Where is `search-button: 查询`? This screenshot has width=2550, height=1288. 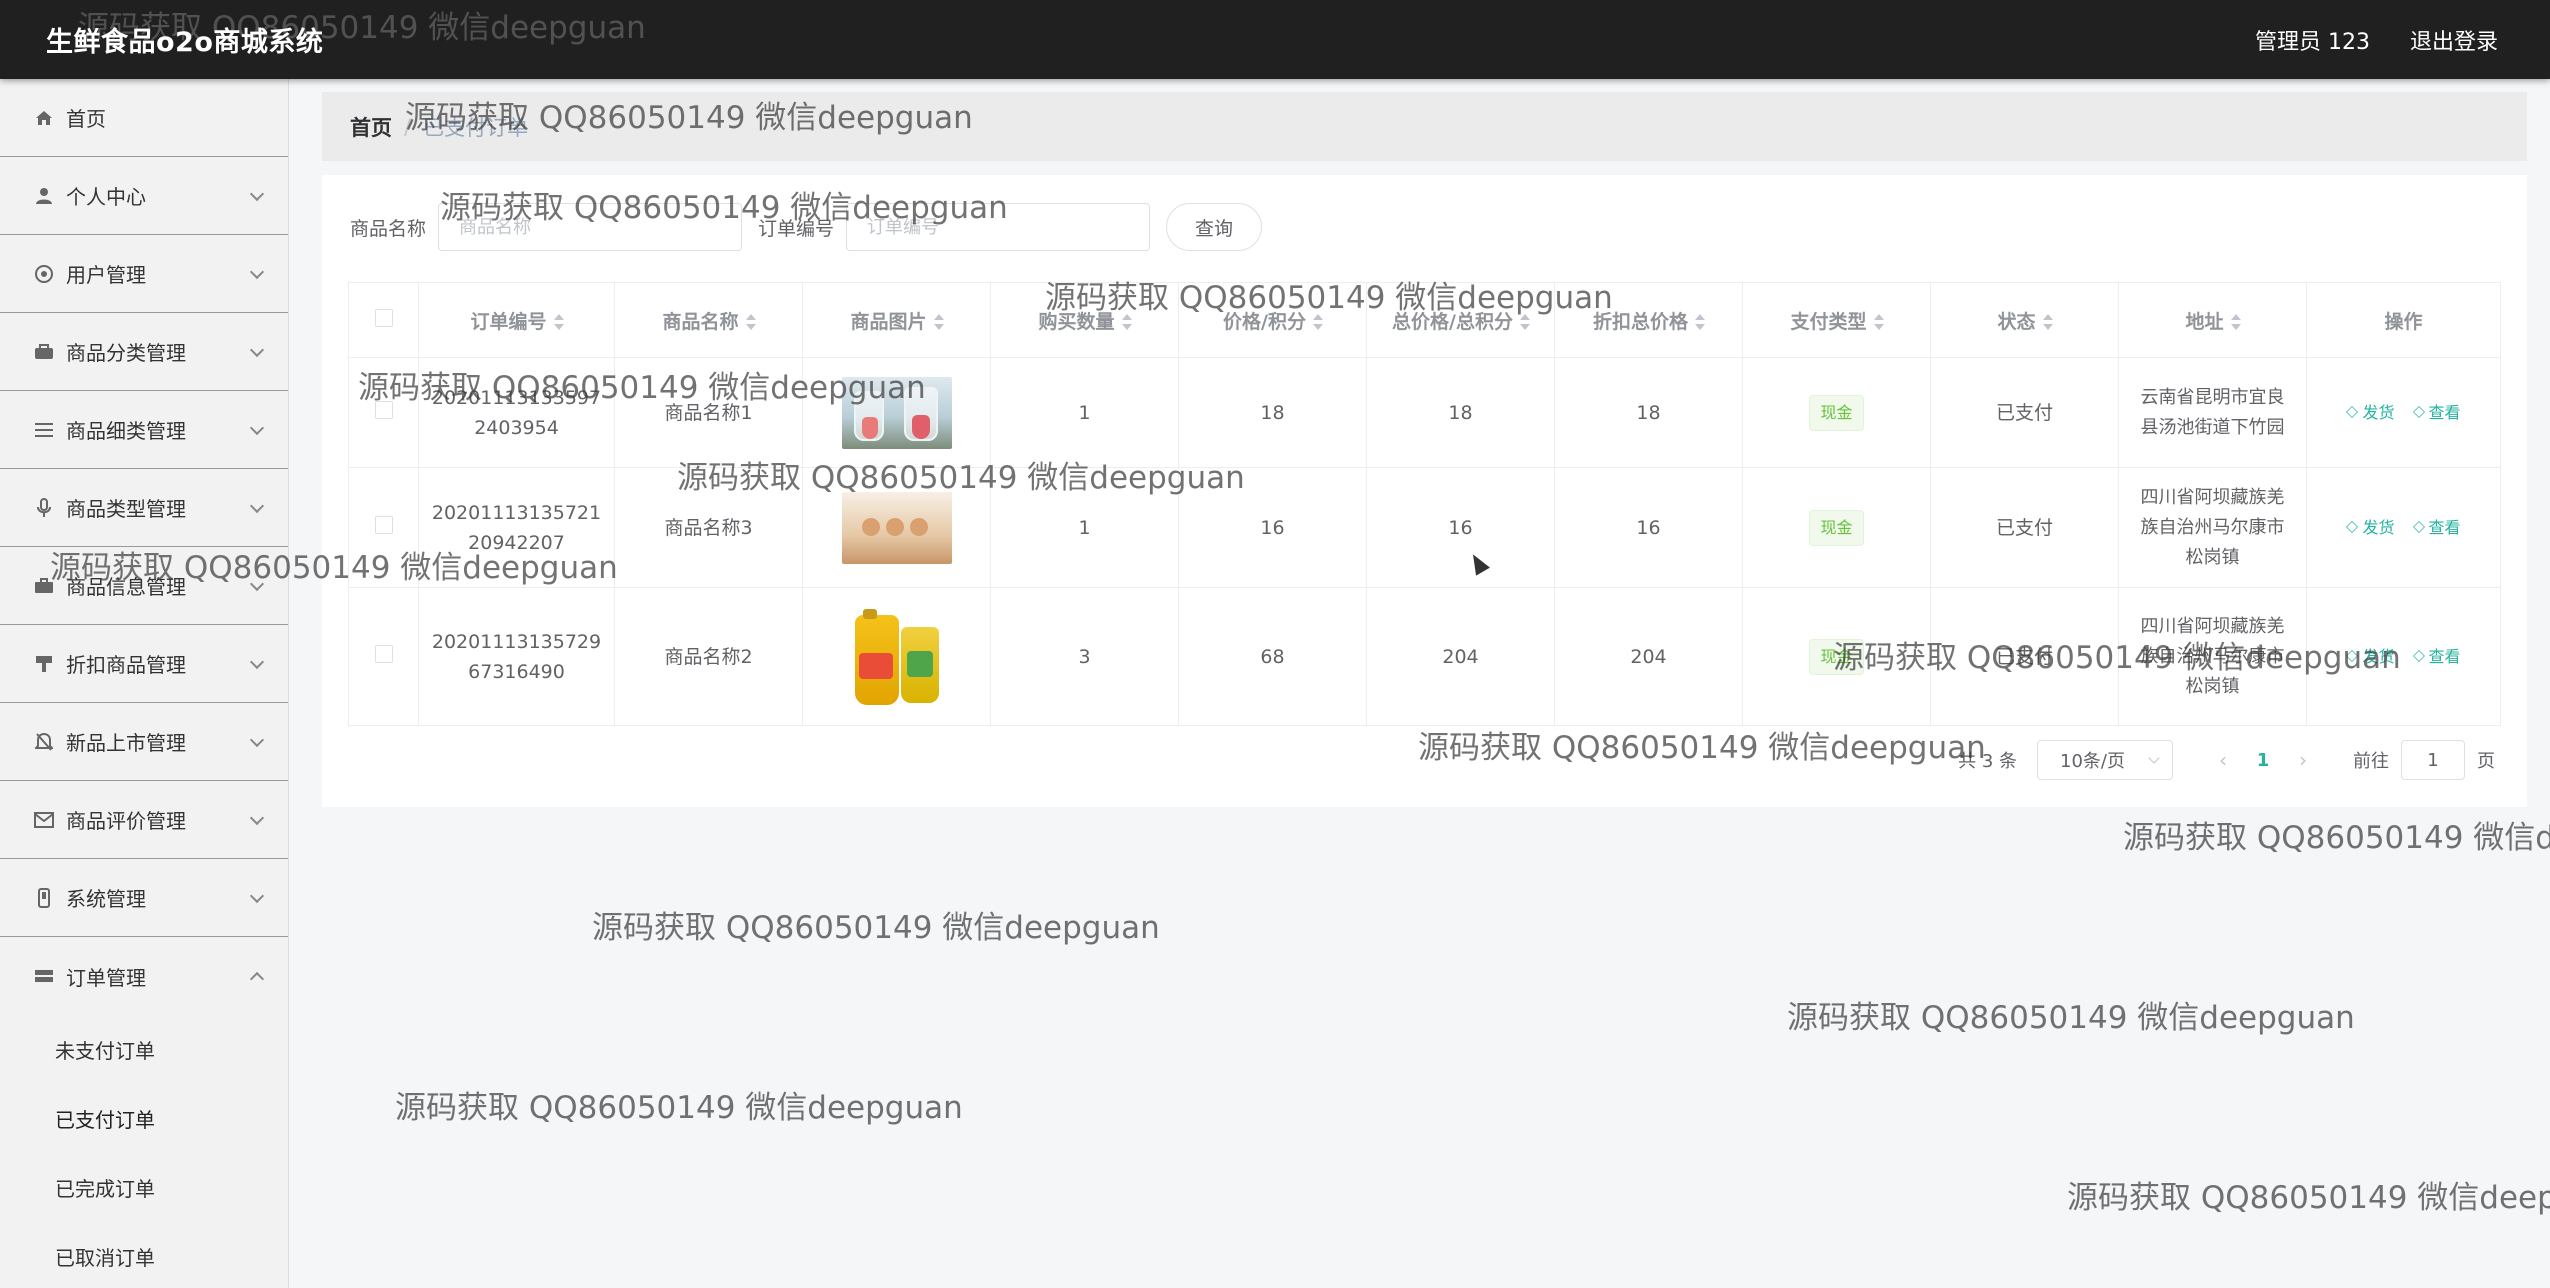 search-button: 查询 is located at coordinates (1214, 227).